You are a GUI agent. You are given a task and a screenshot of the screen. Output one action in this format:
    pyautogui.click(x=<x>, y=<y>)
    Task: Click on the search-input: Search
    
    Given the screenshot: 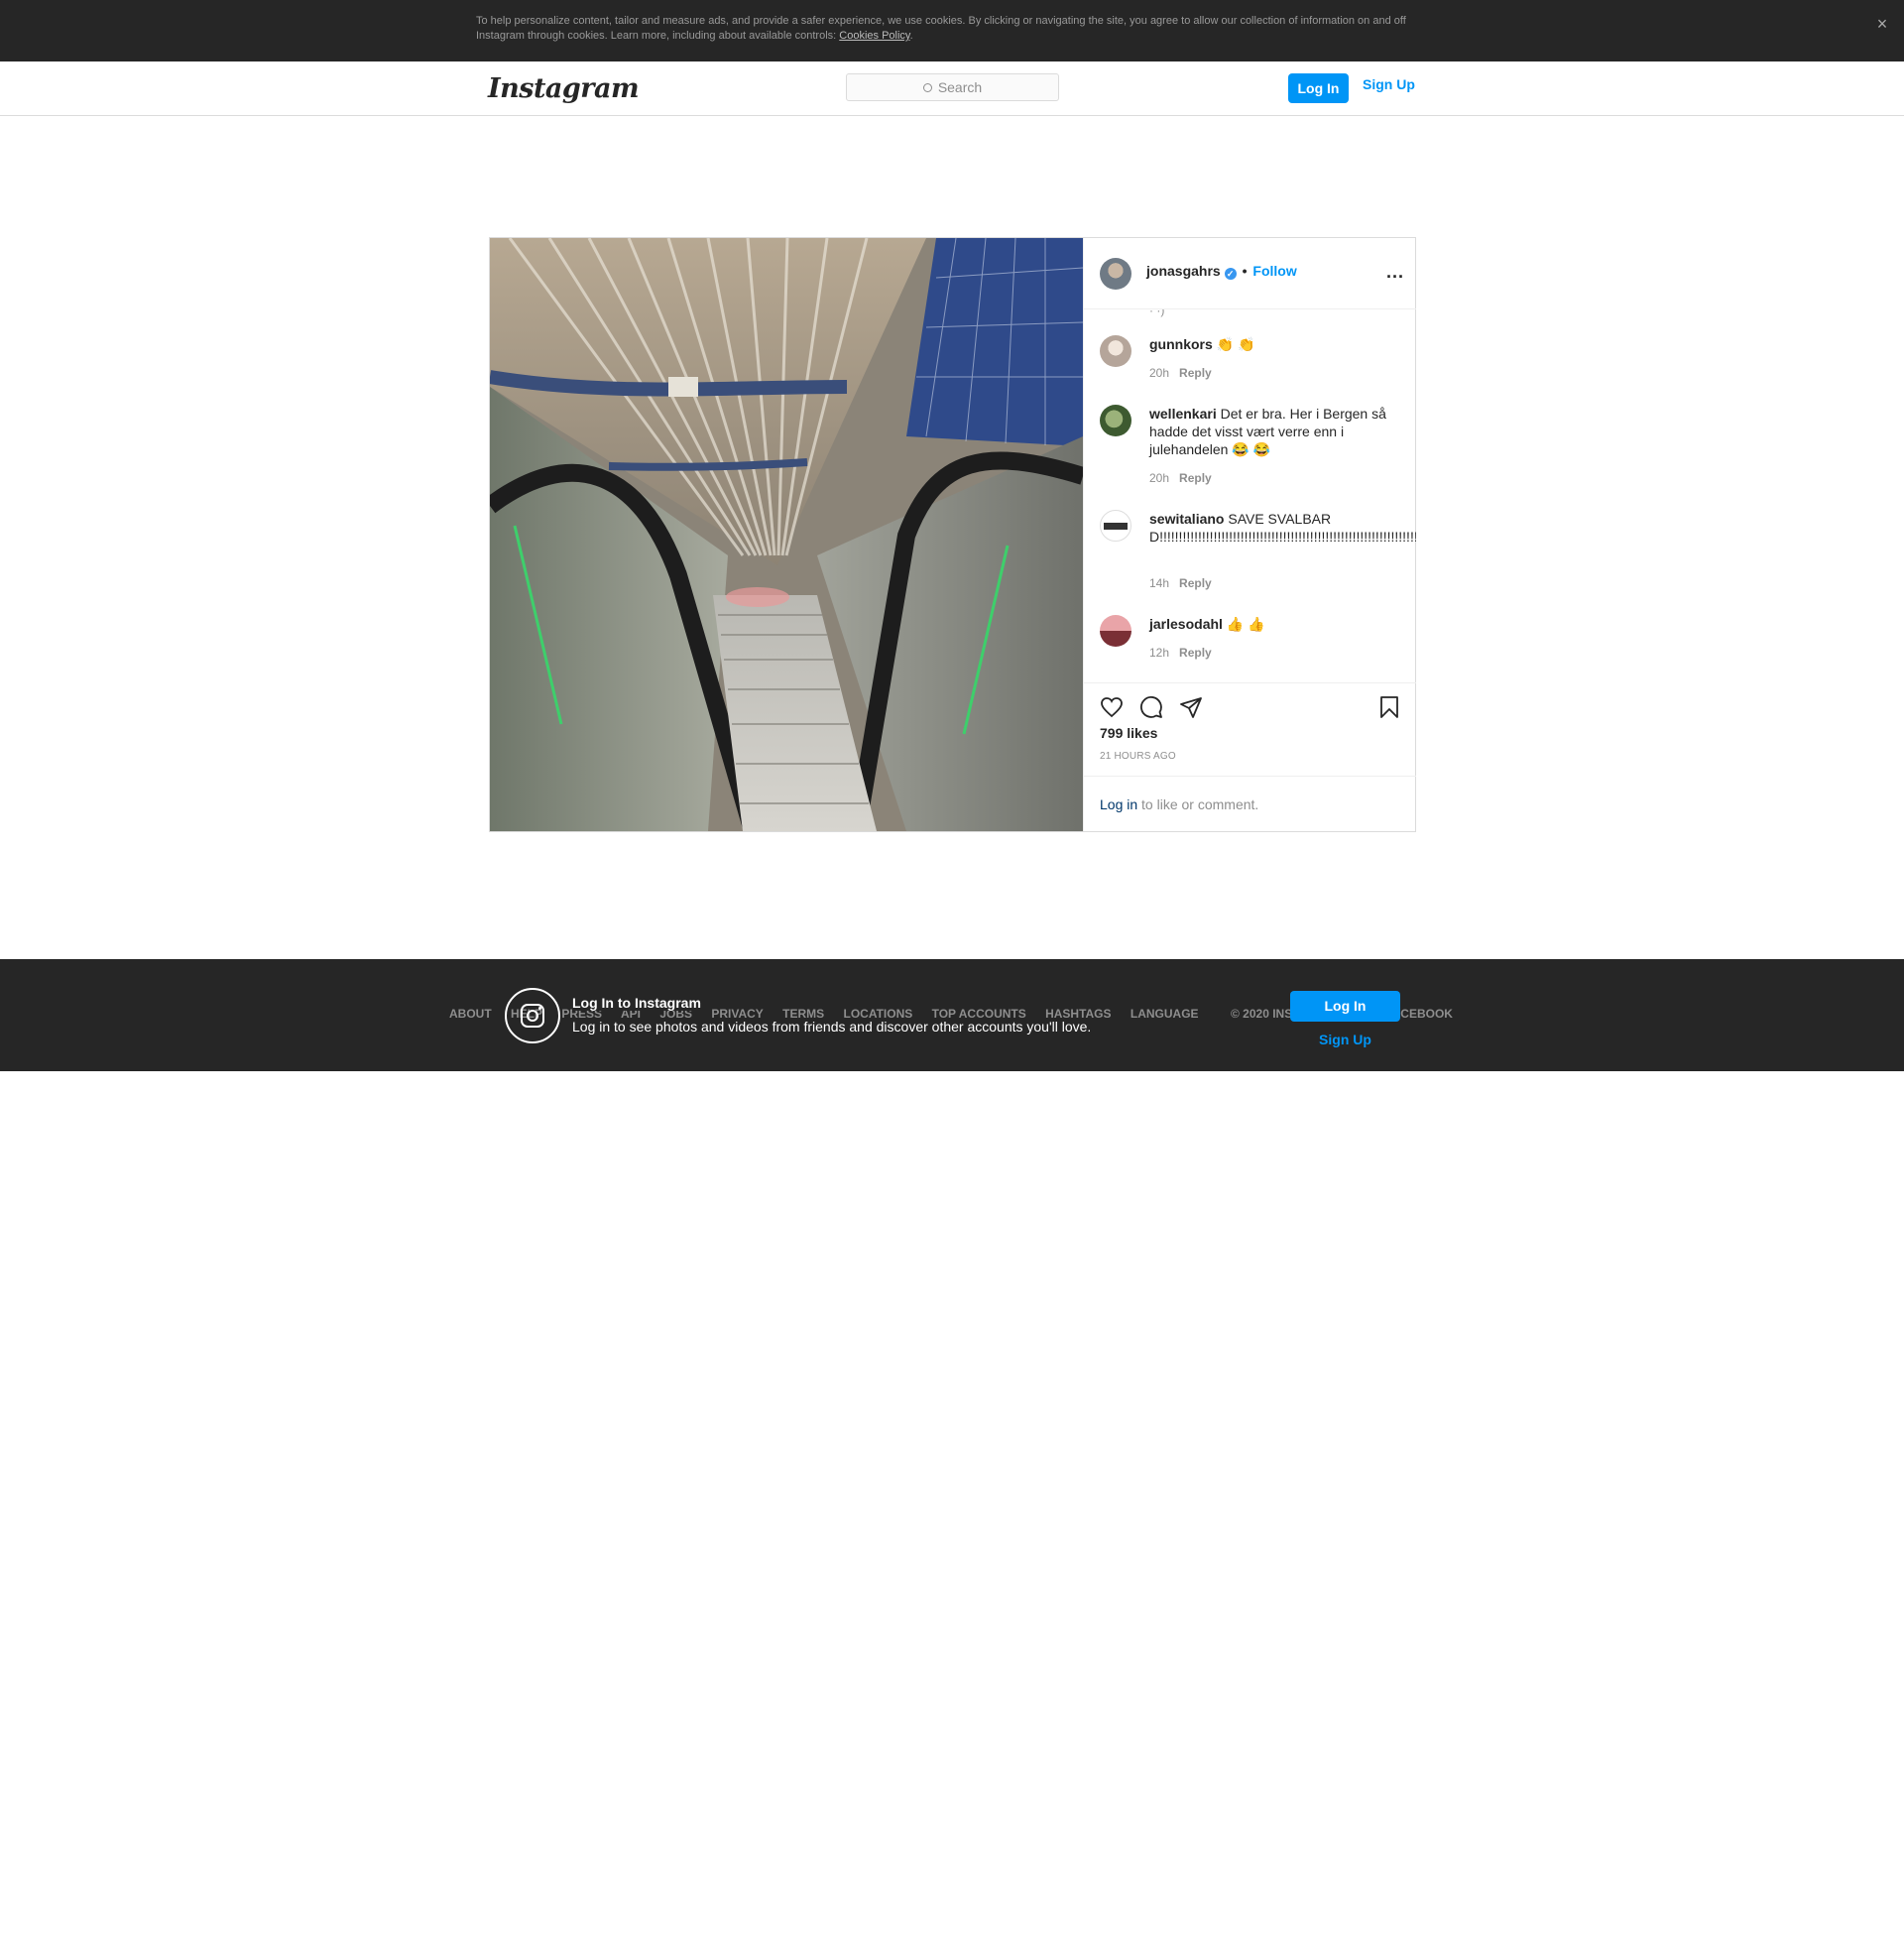 What is the action you would take?
    pyautogui.click(x=952, y=87)
    